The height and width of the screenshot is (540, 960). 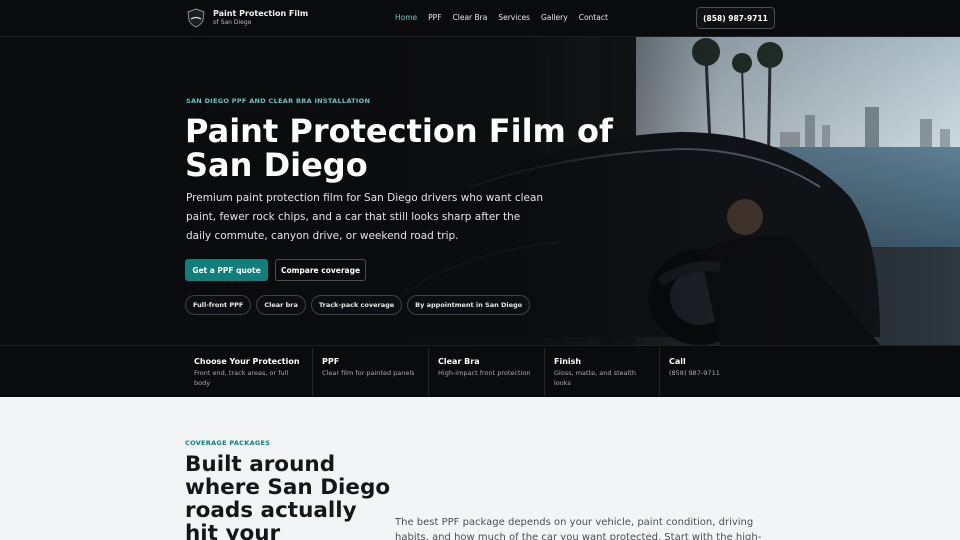 I want to click on strip-item-ppf: PPF Clear film for painted panels, so click(x=371, y=372).